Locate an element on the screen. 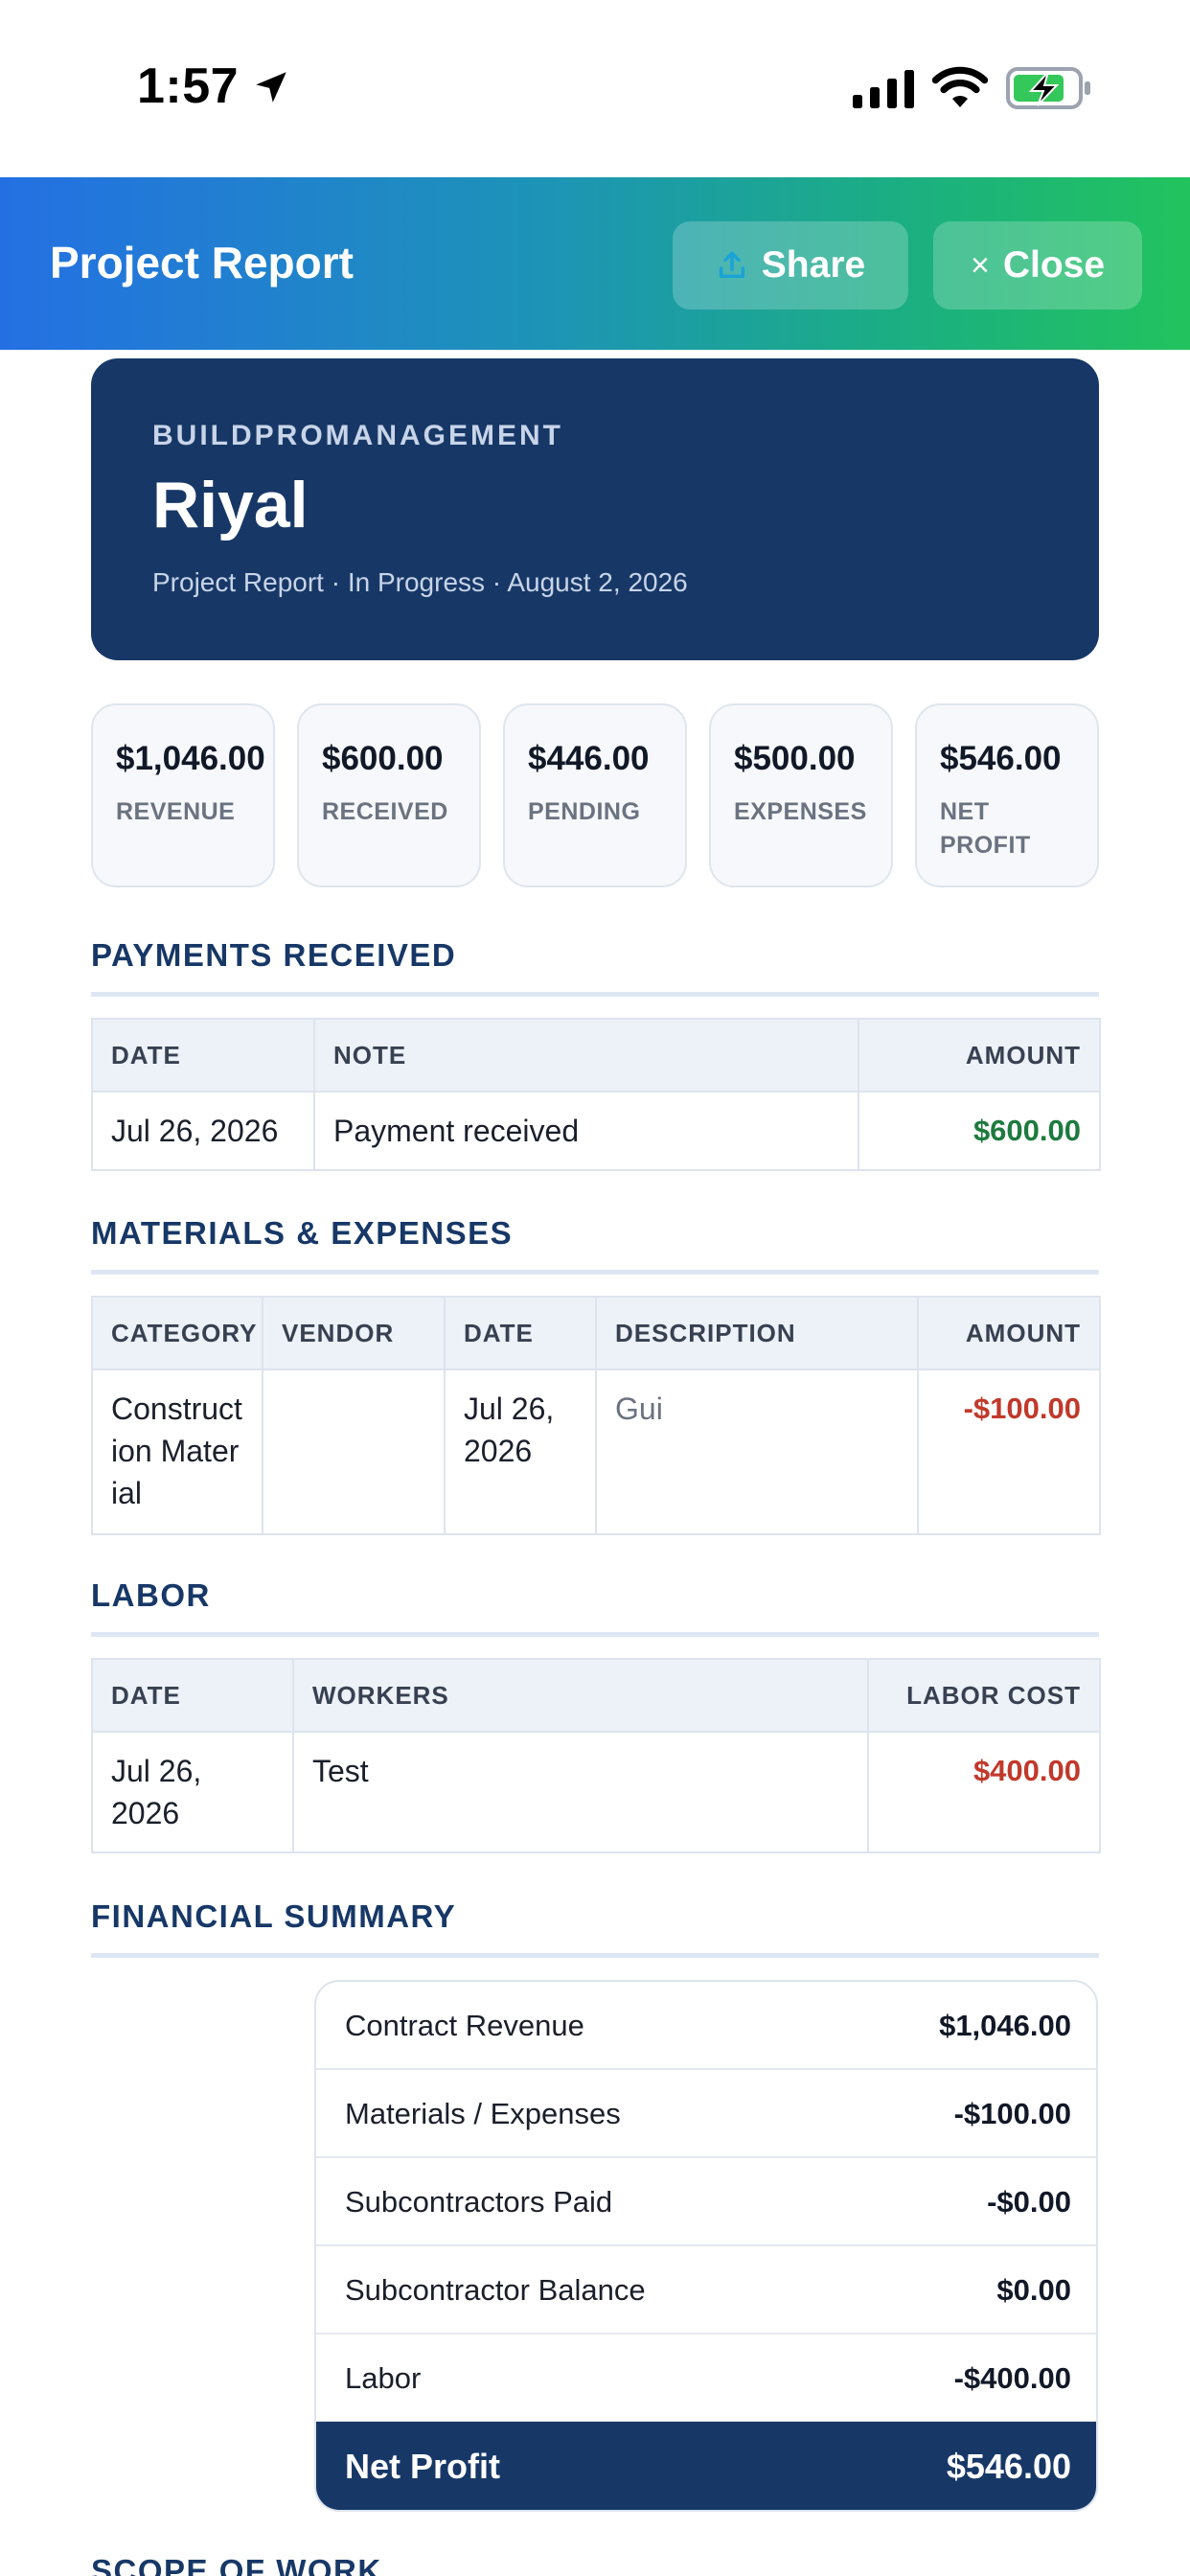 The image size is (1190, 2576). stat-label: REVENUE is located at coordinates (176, 811).